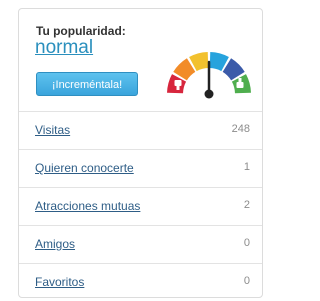  What do you see at coordinates (140, 282) in the screenshot?
I see `stats-row-favorites: Favoritos 0` at bounding box center [140, 282].